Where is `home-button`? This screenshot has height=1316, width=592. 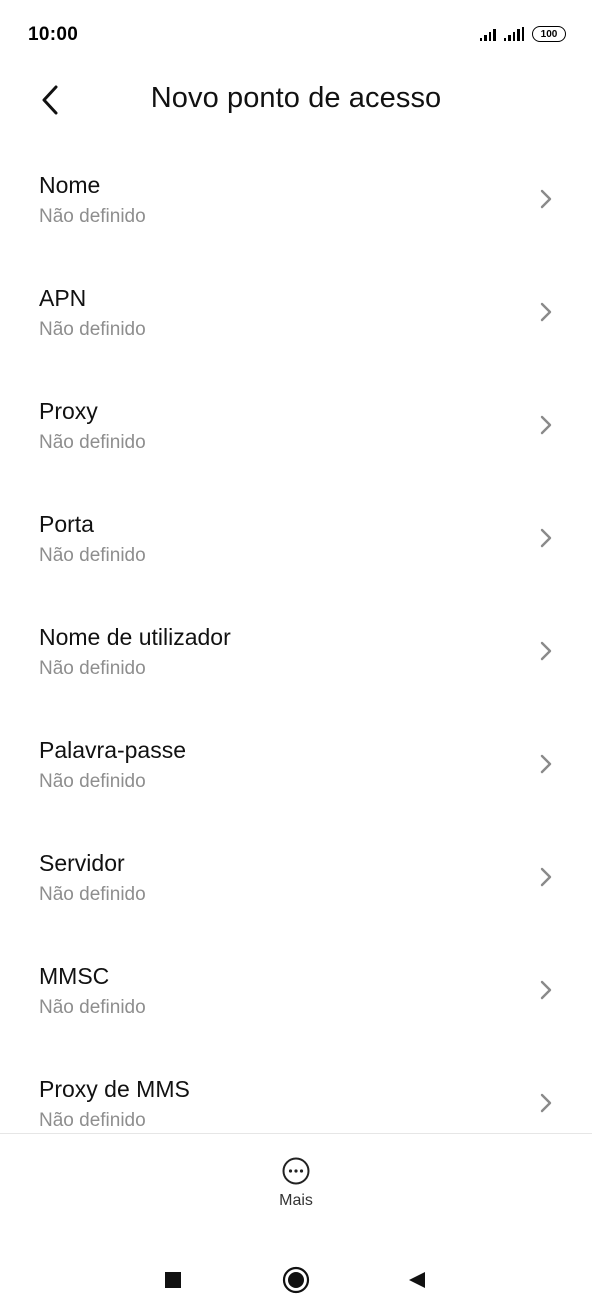 home-button is located at coordinates (296, 1280).